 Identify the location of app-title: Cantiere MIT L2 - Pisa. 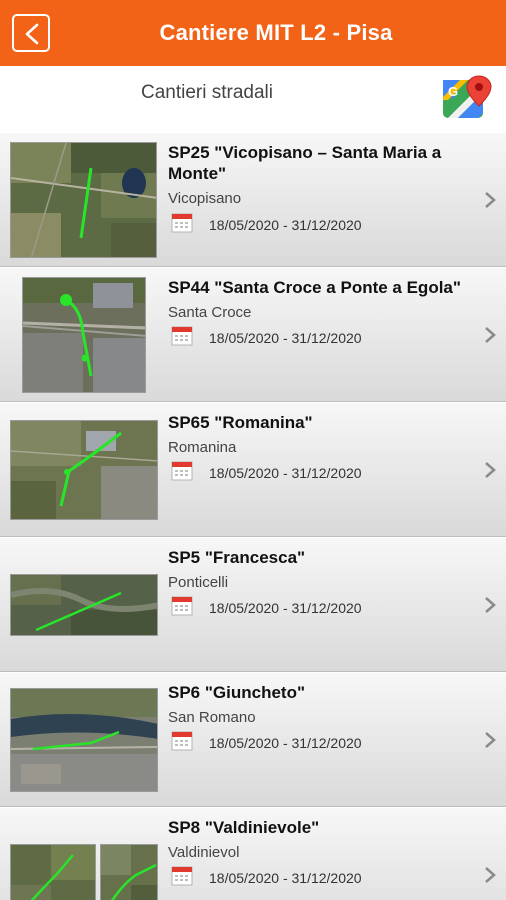
(276, 32).